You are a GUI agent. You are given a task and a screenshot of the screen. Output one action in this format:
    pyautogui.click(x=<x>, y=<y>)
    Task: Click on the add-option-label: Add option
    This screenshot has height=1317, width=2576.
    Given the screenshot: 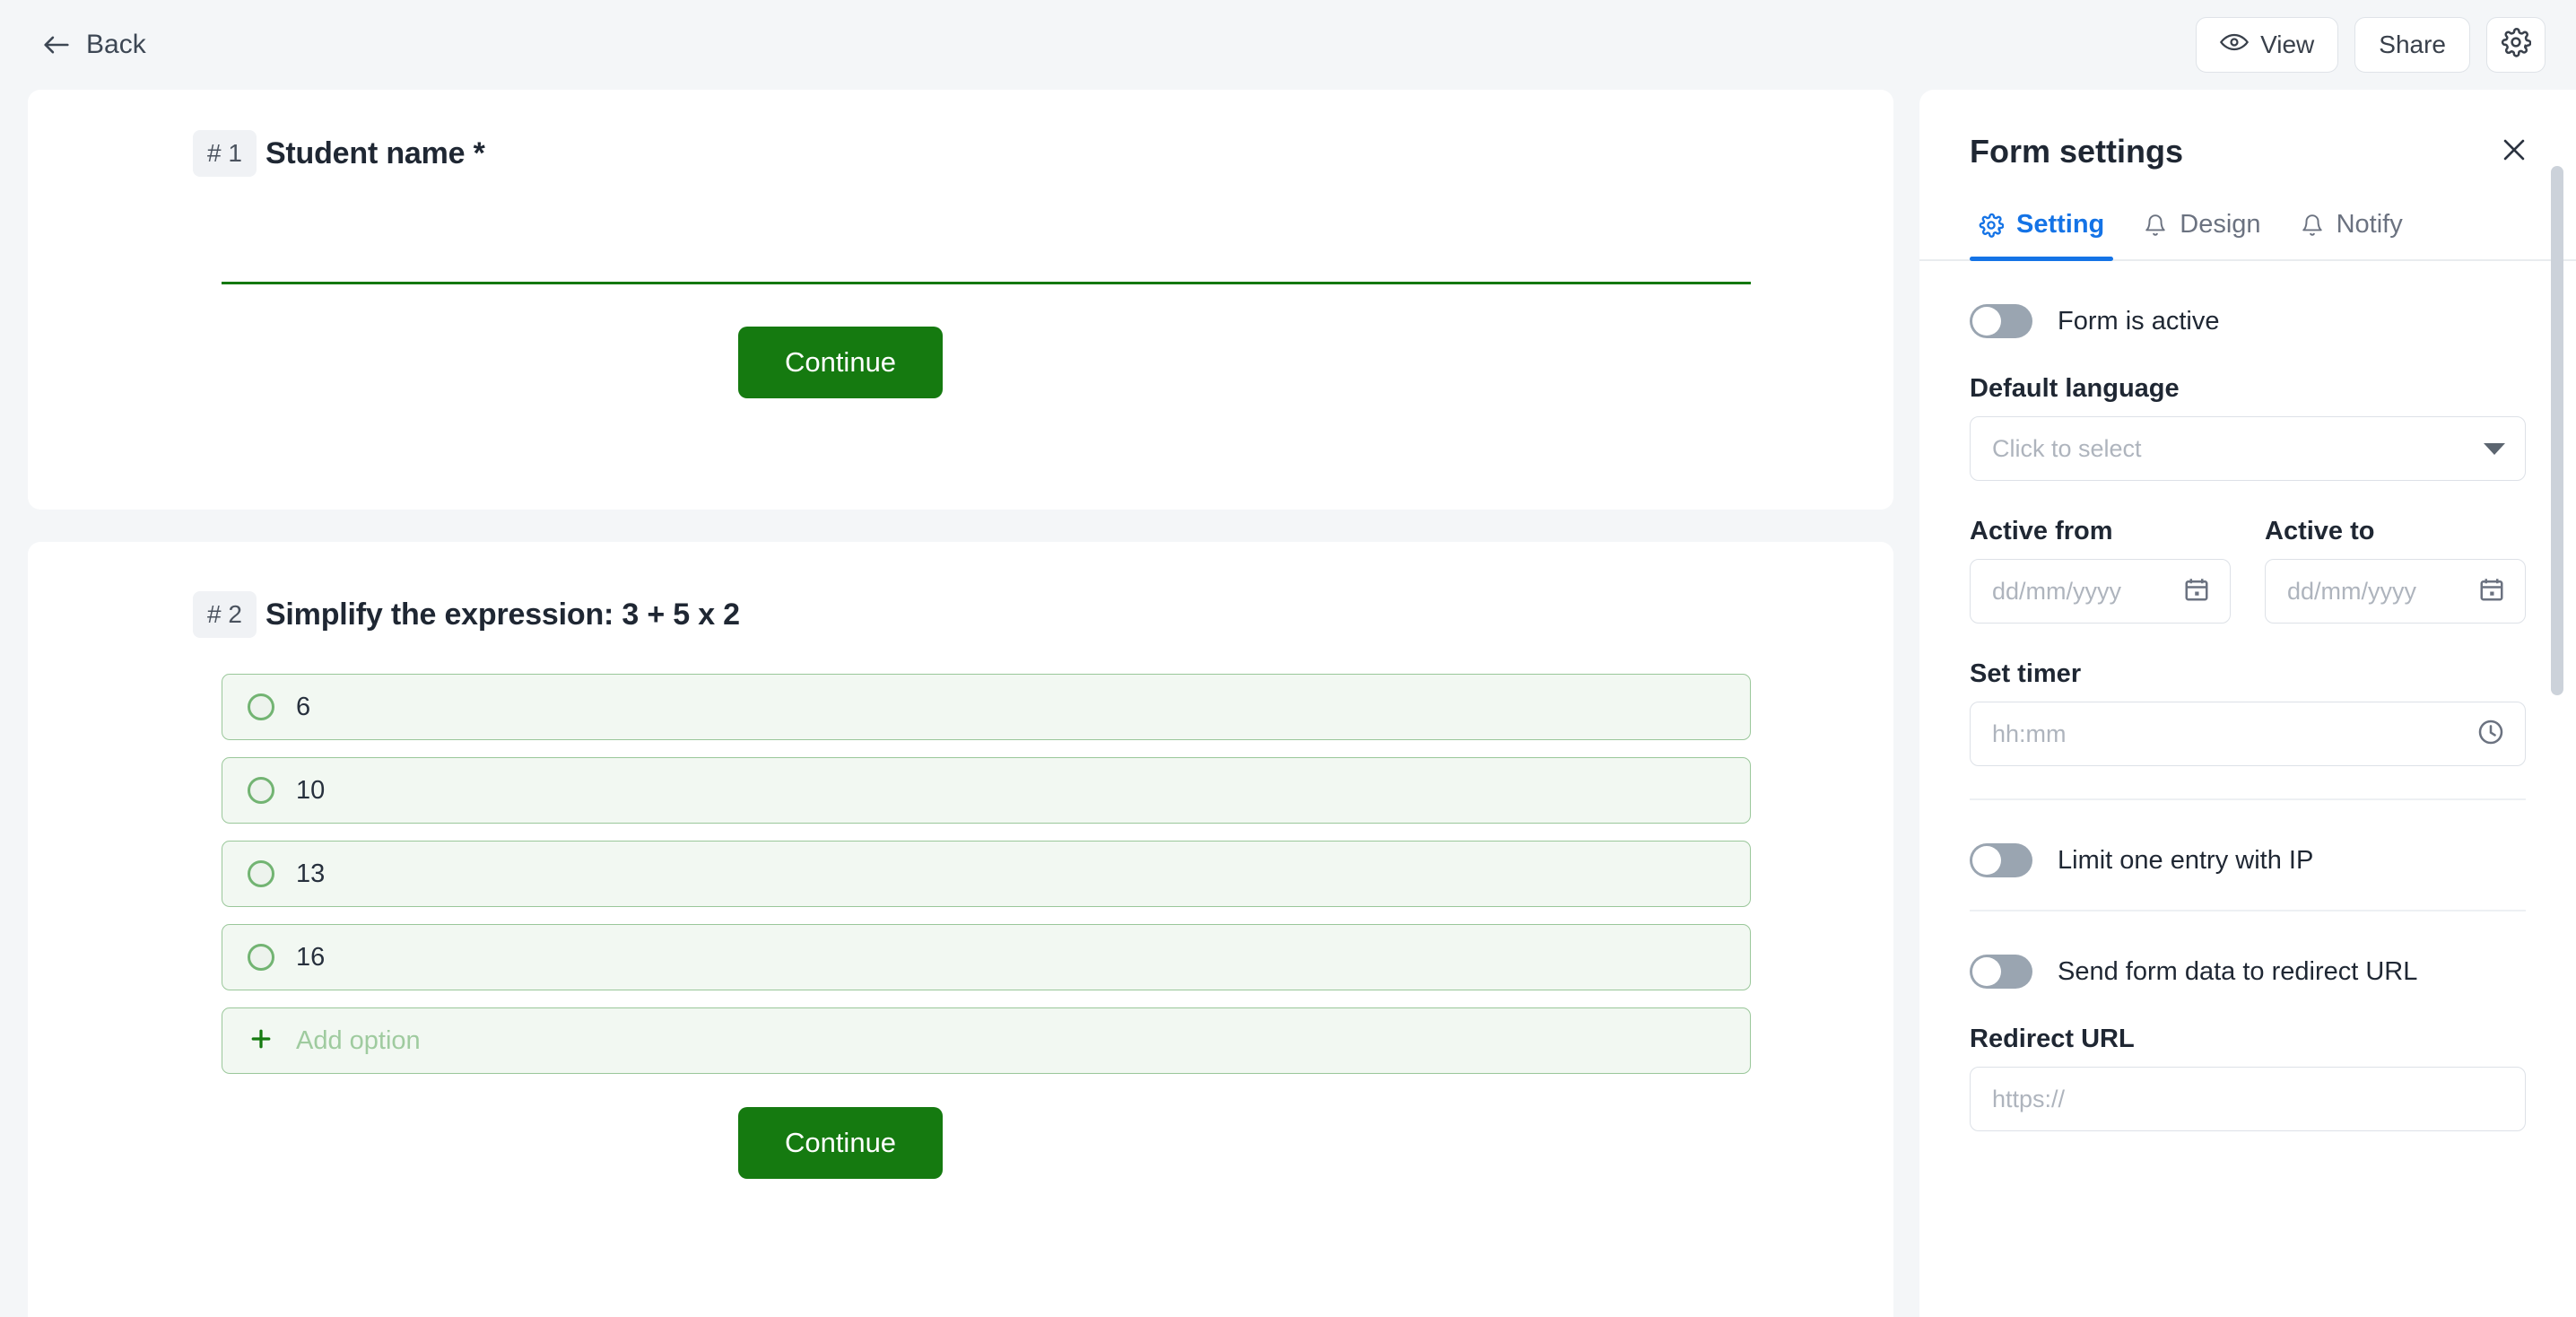 What is the action you would take?
    pyautogui.click(x=358, y=1040)
    